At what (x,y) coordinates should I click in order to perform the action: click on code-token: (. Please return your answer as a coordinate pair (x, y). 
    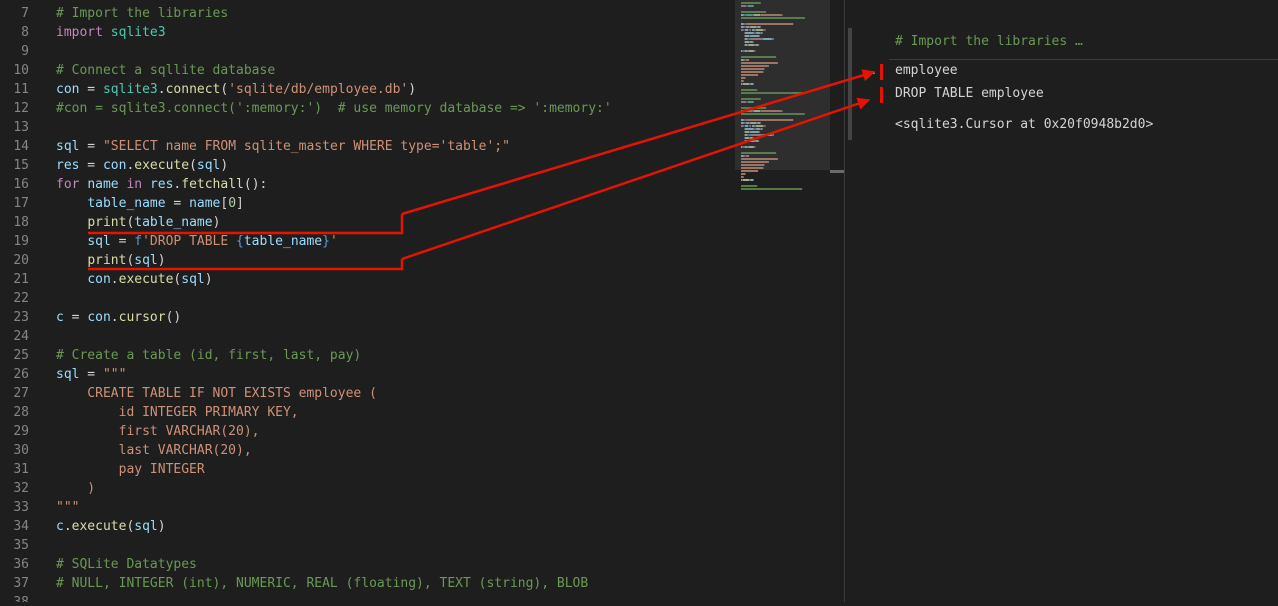
    Looking at the image, I should click on (193, 165).